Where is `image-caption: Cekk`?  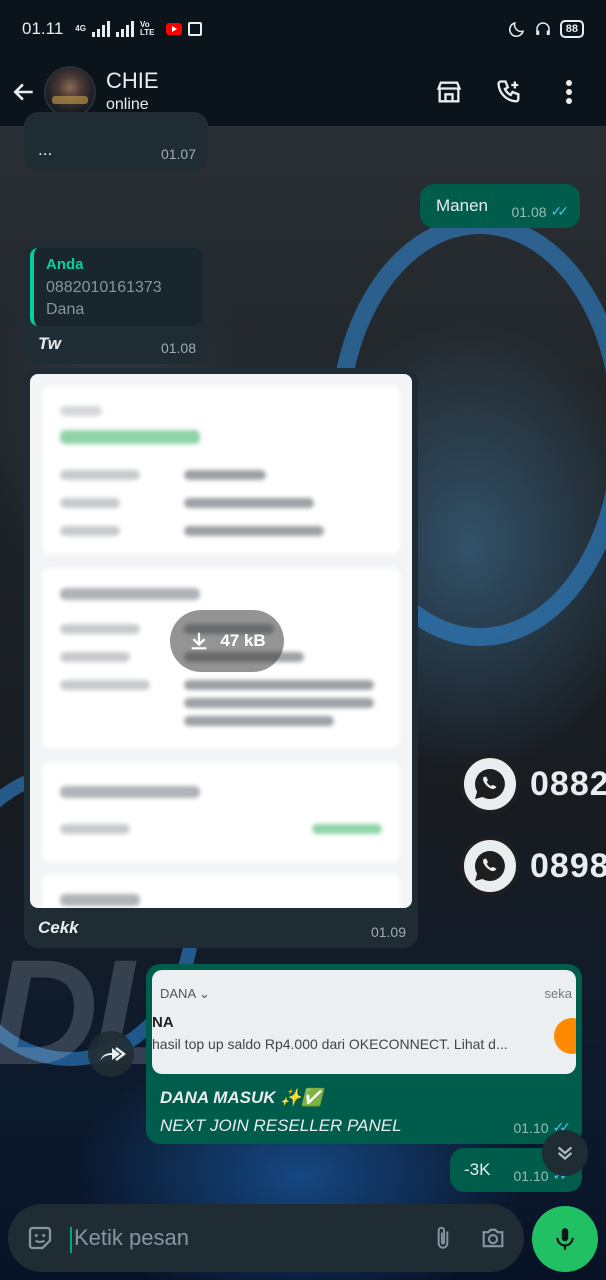 image-caption: Cekk is located at coordinates (58, 927).